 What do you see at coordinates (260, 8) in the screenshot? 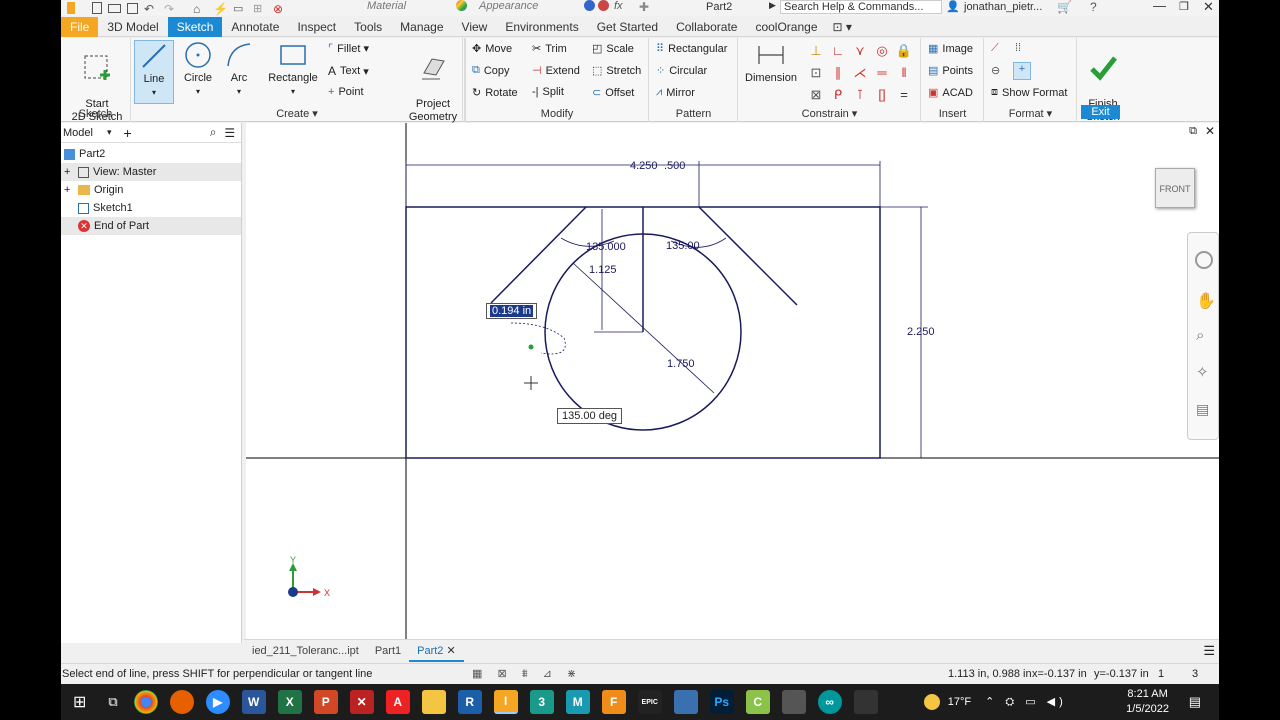
I see `measure-icon: ⊞` at bounding box center [260, 8].